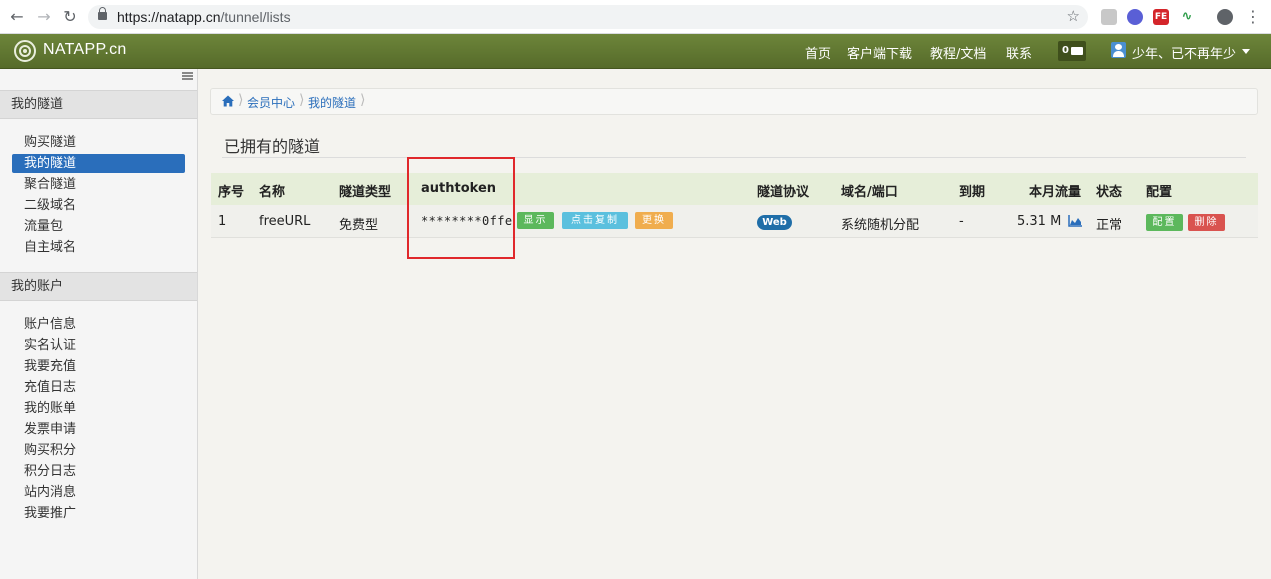 This screenshot has width=1271, height=579. Describe the element at coordinates (98, 205) in the screenshot. I see `sidebar-item-subdomain: 二级域名` at that location.